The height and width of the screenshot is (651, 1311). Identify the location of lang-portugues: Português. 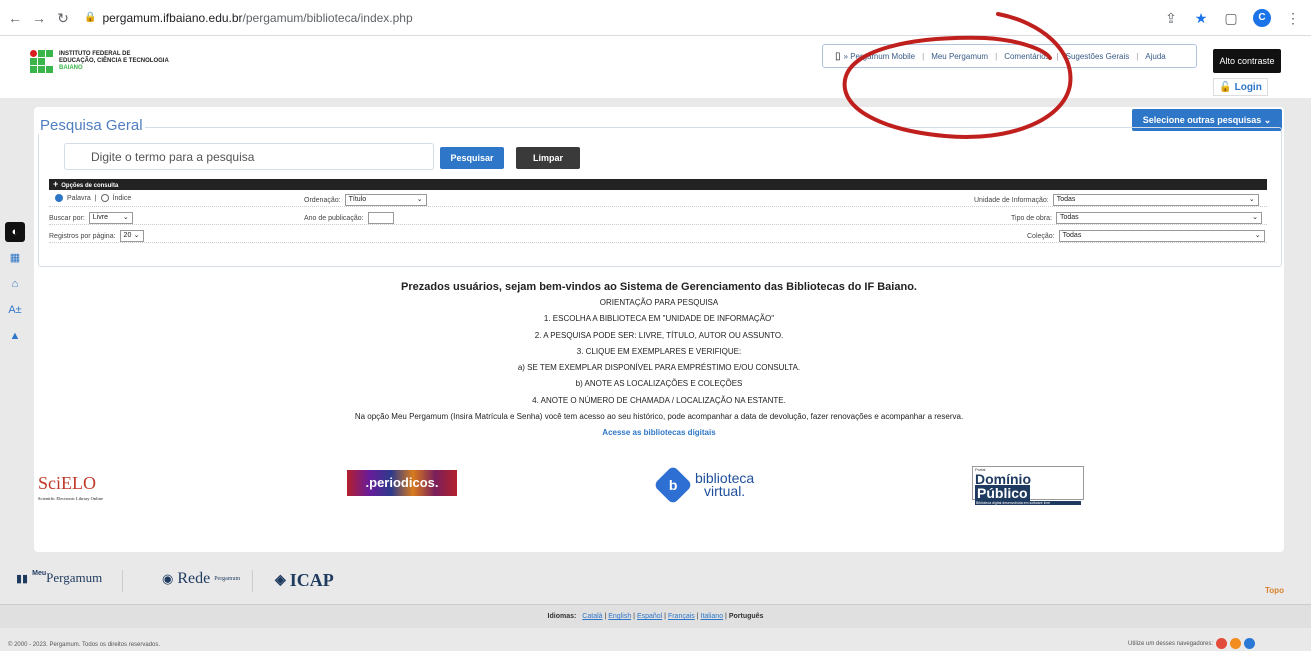
(746, 616).